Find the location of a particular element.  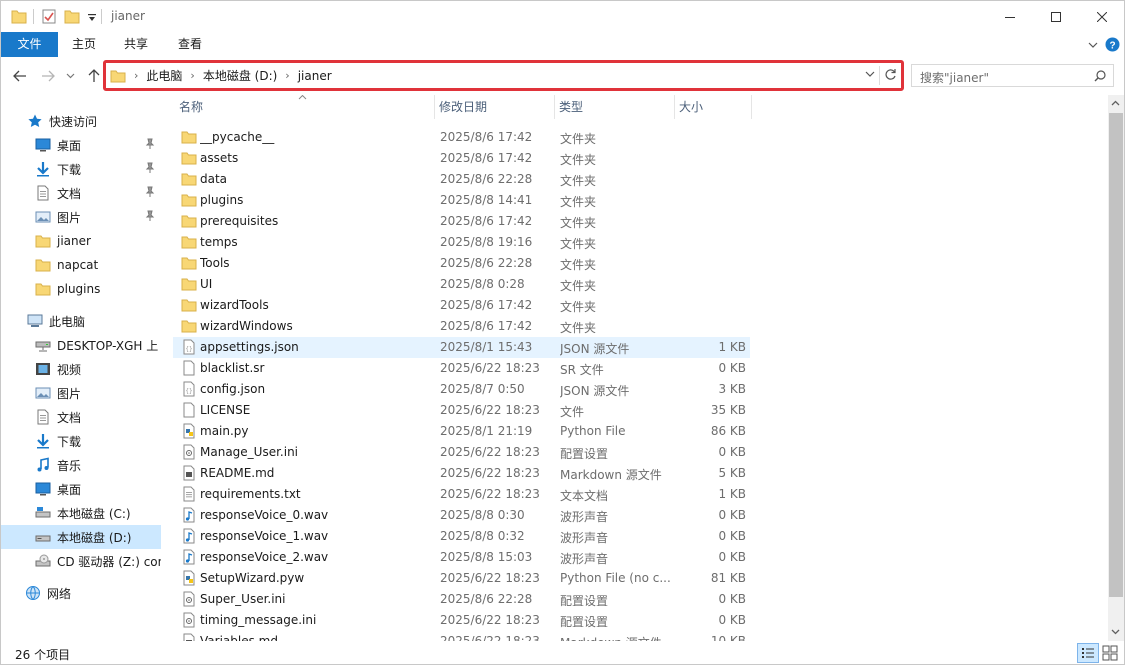

file-row: prerequisites 2025/8/6 17:42 文件夹 is located at coordinates (461, 221).